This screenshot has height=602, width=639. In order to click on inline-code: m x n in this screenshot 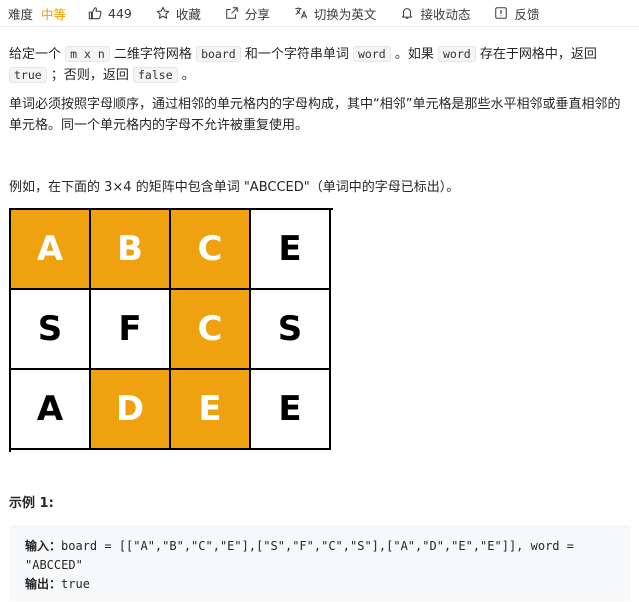, I will do `click(87, 54)`.